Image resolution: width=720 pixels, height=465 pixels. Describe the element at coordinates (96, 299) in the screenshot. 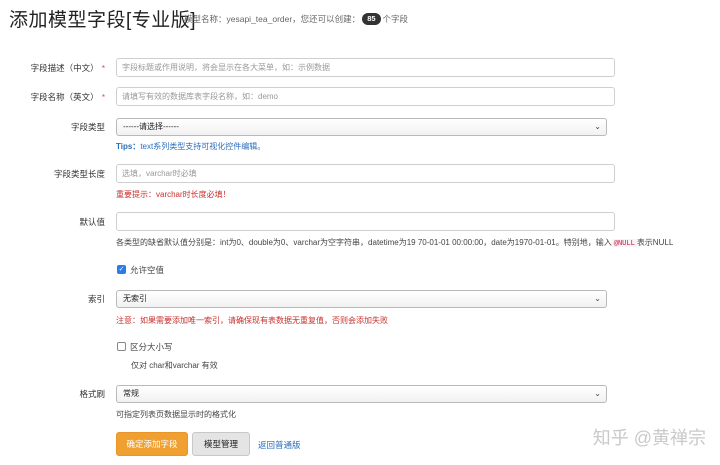

I see `index-label: 索引` at that location.